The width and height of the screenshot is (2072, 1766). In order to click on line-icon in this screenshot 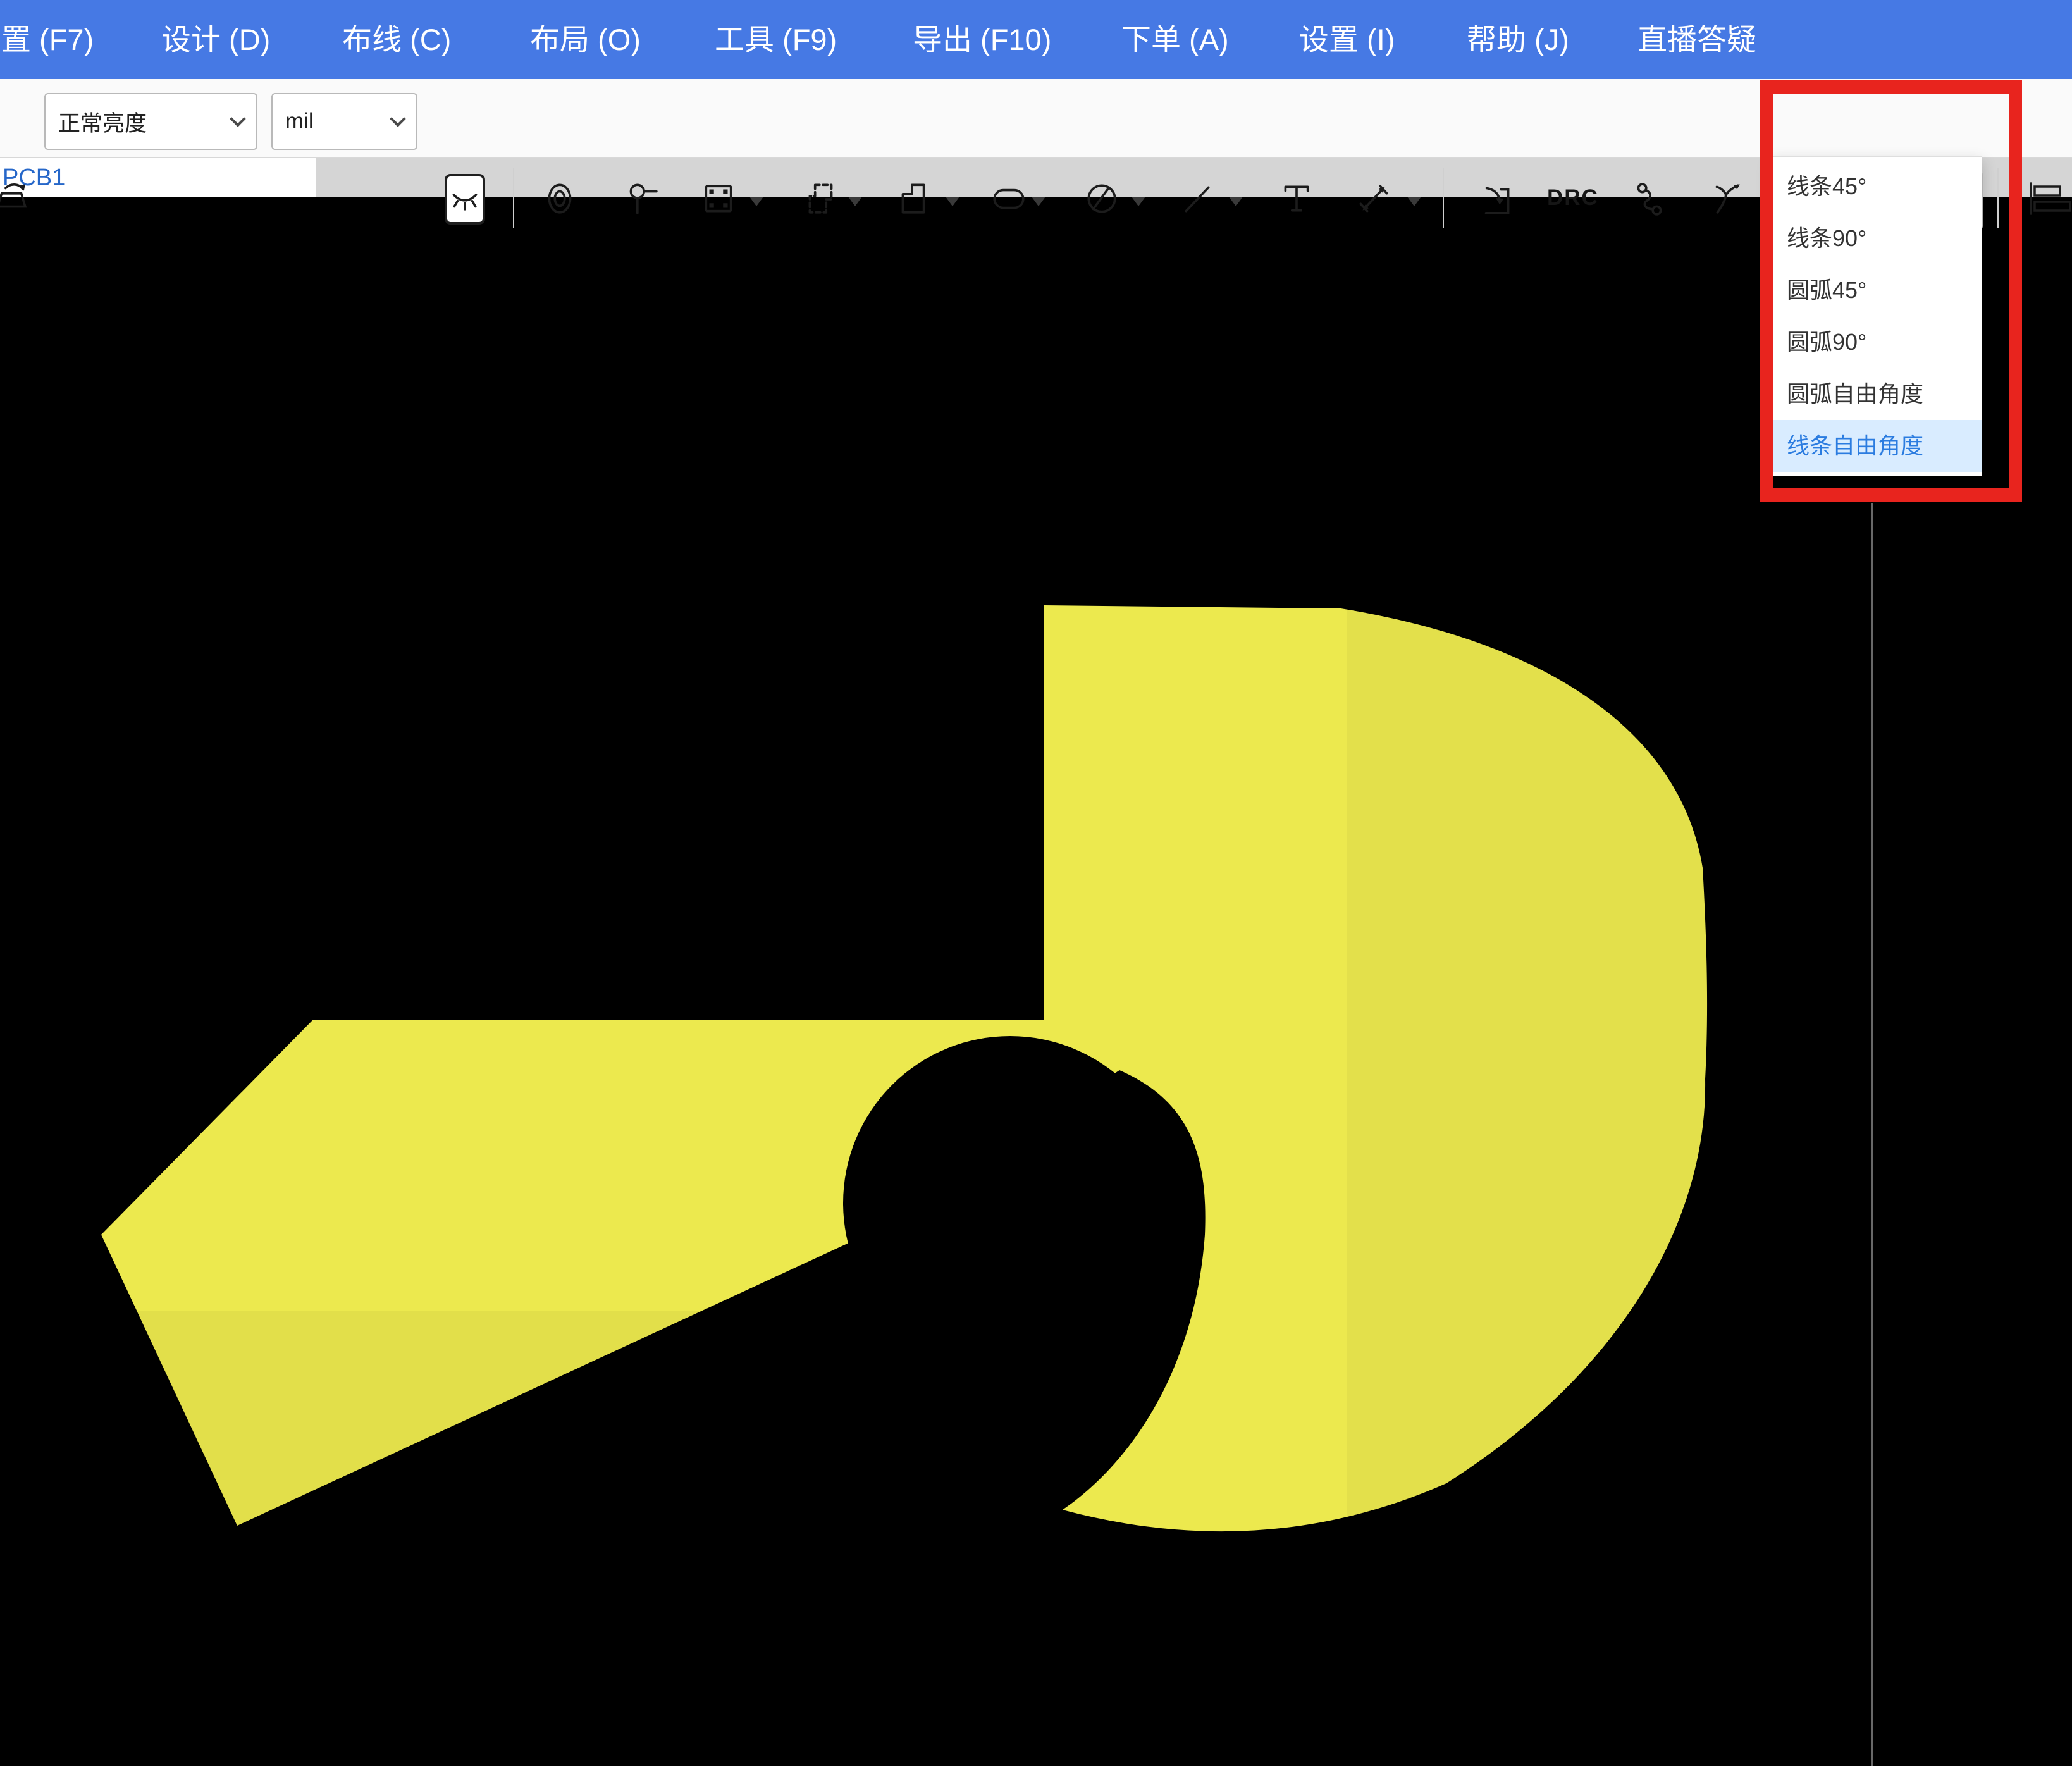, I will do `click(1197, 198)`.